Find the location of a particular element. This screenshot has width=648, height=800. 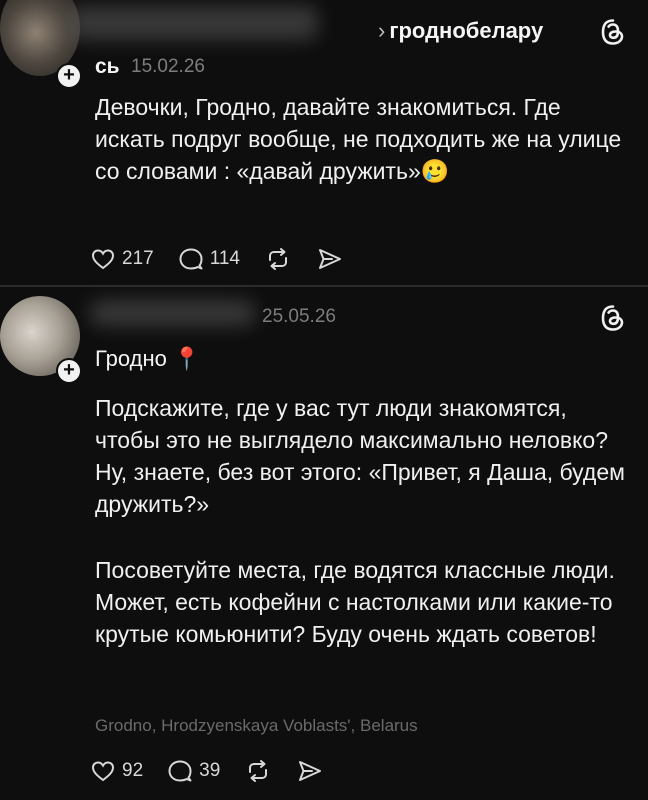

like-button: 217 is located at coordinates (122, 259).